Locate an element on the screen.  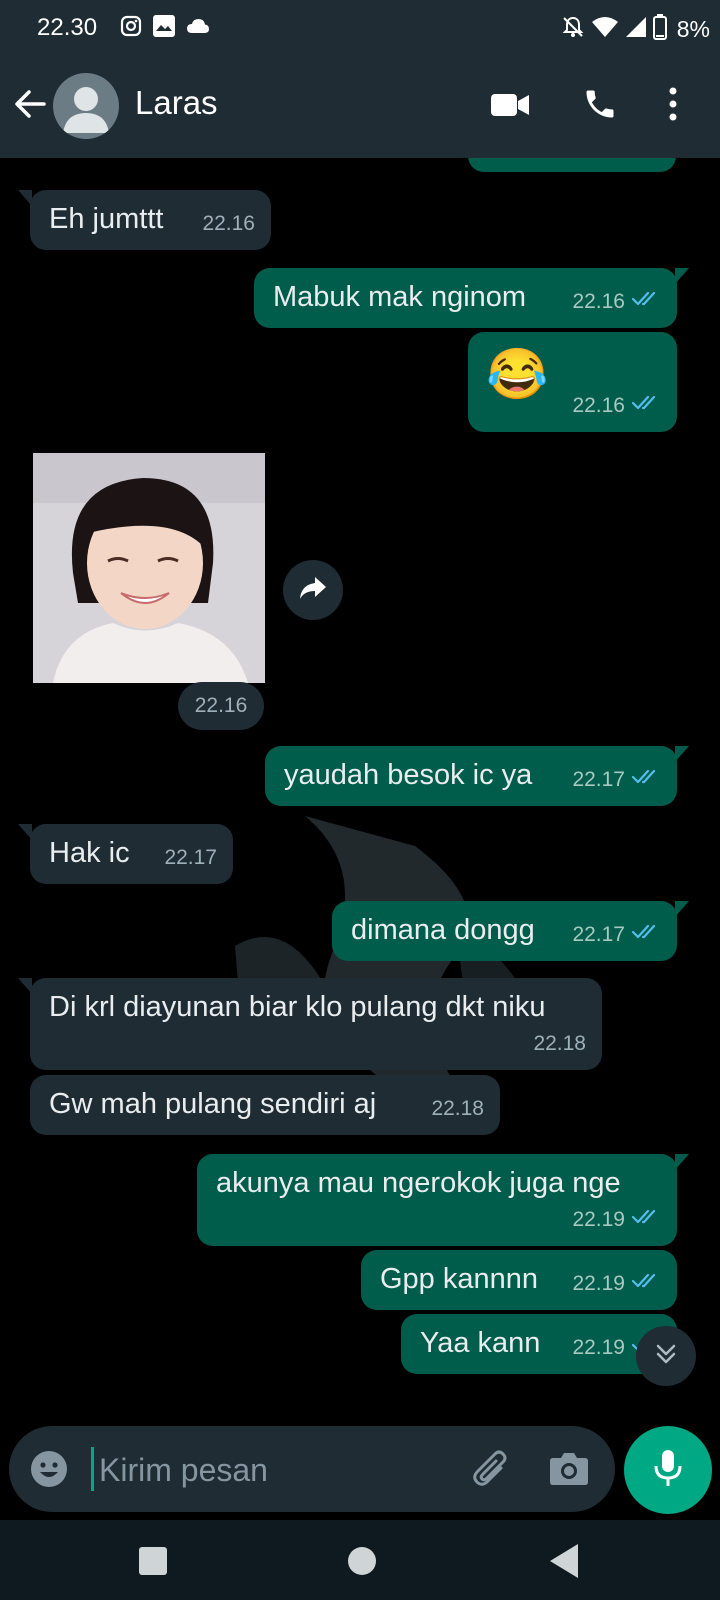
home-button is located at coordinates (362, 1561).